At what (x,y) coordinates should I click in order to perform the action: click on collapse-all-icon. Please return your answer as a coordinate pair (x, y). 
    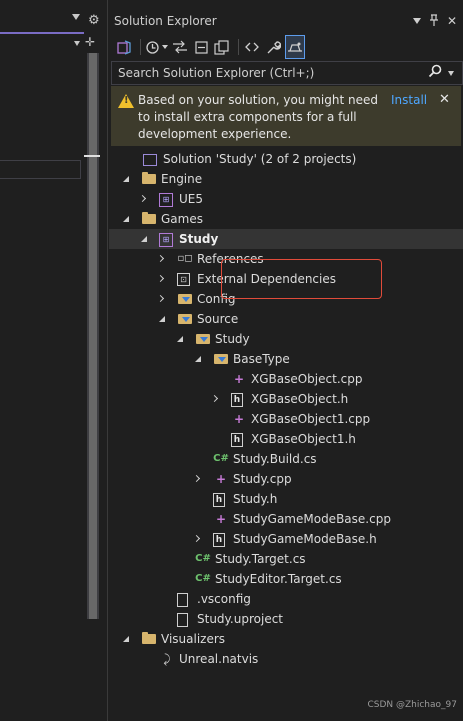
    Looking at the image, I should click on (201, 47).